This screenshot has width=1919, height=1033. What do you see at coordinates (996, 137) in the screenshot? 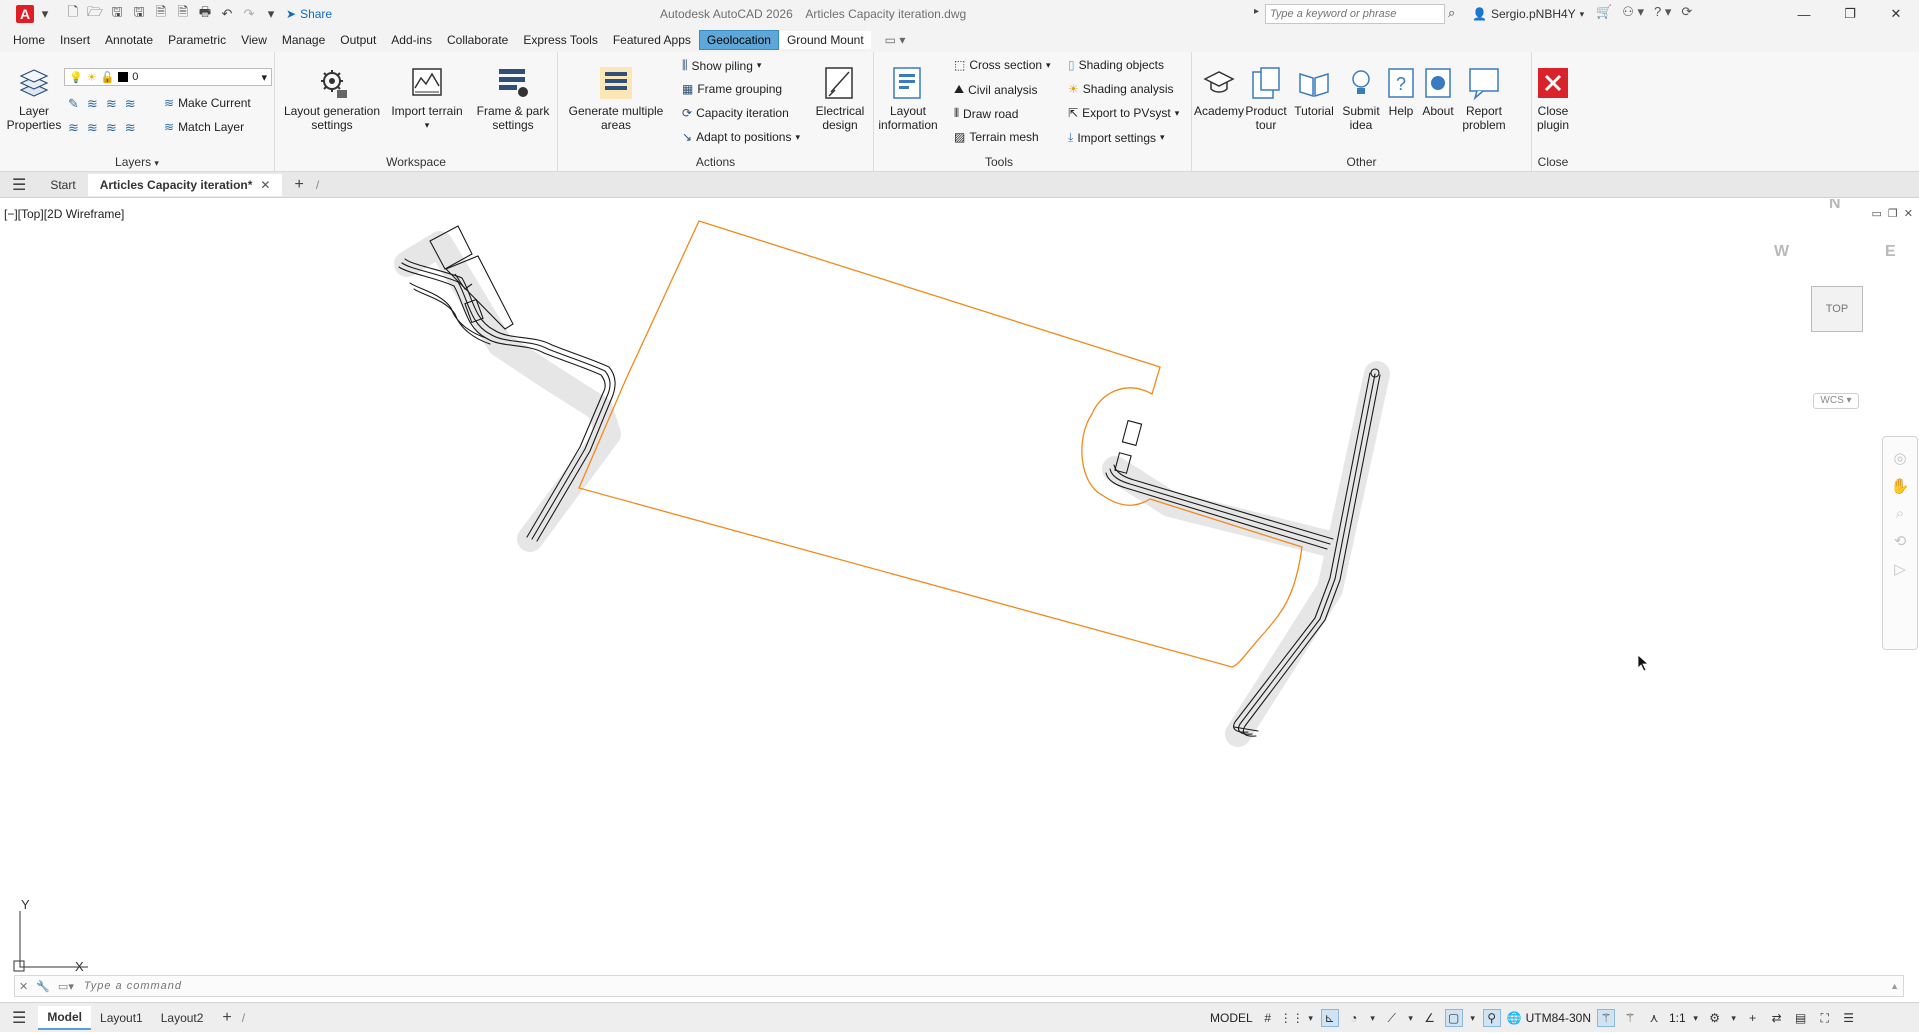
I see `terrain-mesh-button: ▨ Terrain mesh` at bounding box center [996, 137].